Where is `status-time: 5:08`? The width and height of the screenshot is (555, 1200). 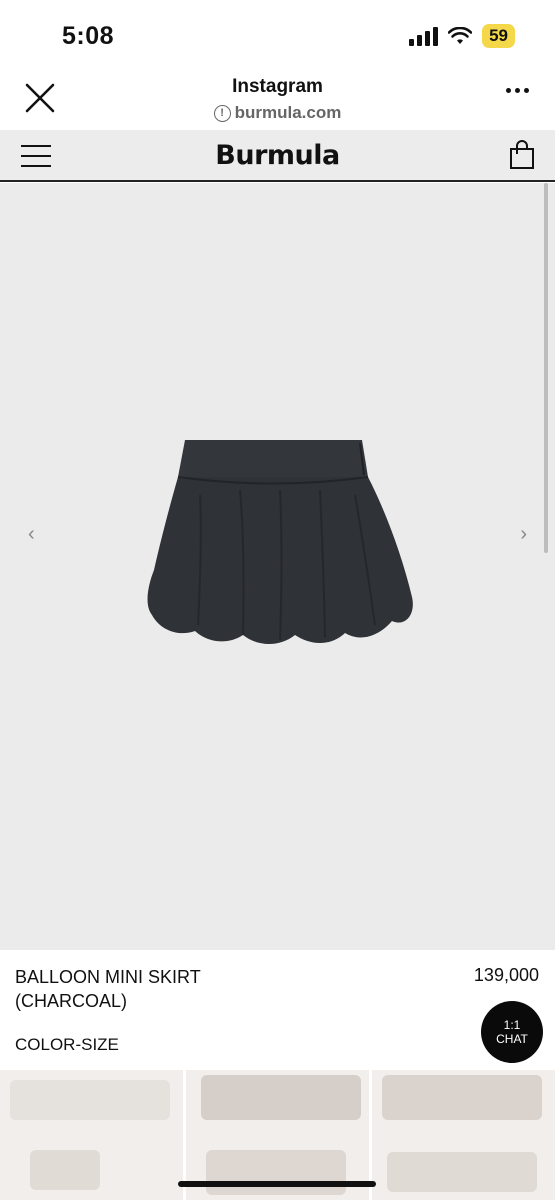 status-time: 5:08 is located at coordinates (88, 36).